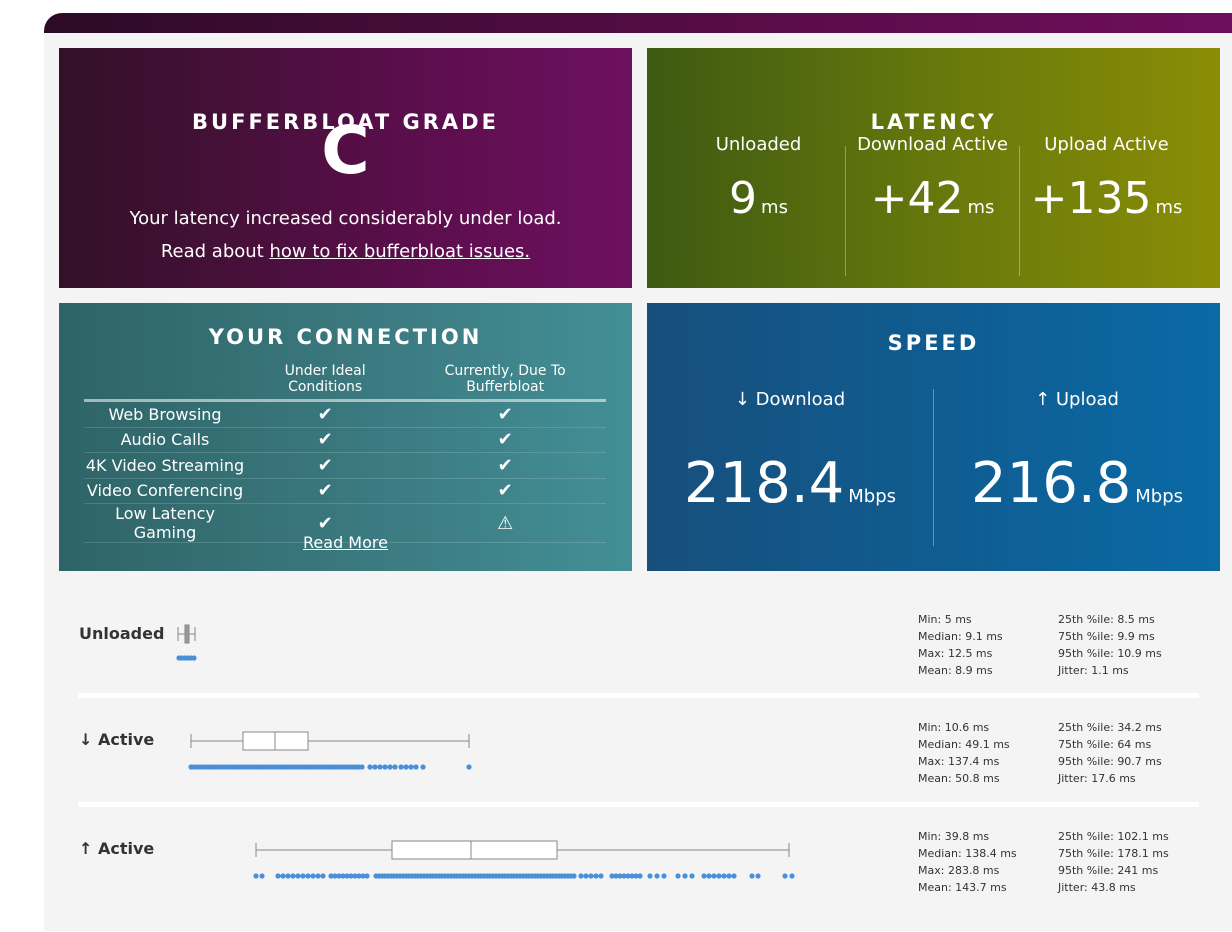  Describe the element at coordinates (330, 750) in the screenshot. I see `box-plot-download` at that location.